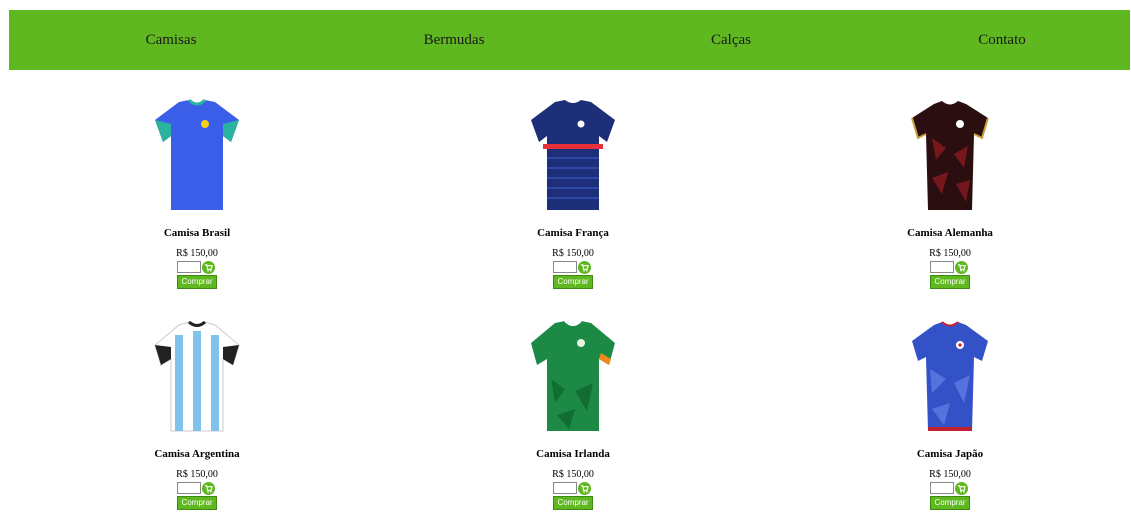  I want to click on brazil-shirt-icon, so click(197, 156).